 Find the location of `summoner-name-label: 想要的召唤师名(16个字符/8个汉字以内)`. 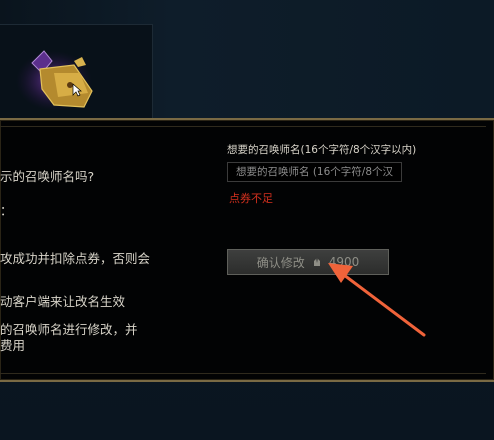

summoner-name-label: 想要的召唤师名(16个字符/8个汉字以内) is located at coordinates (322, 150).